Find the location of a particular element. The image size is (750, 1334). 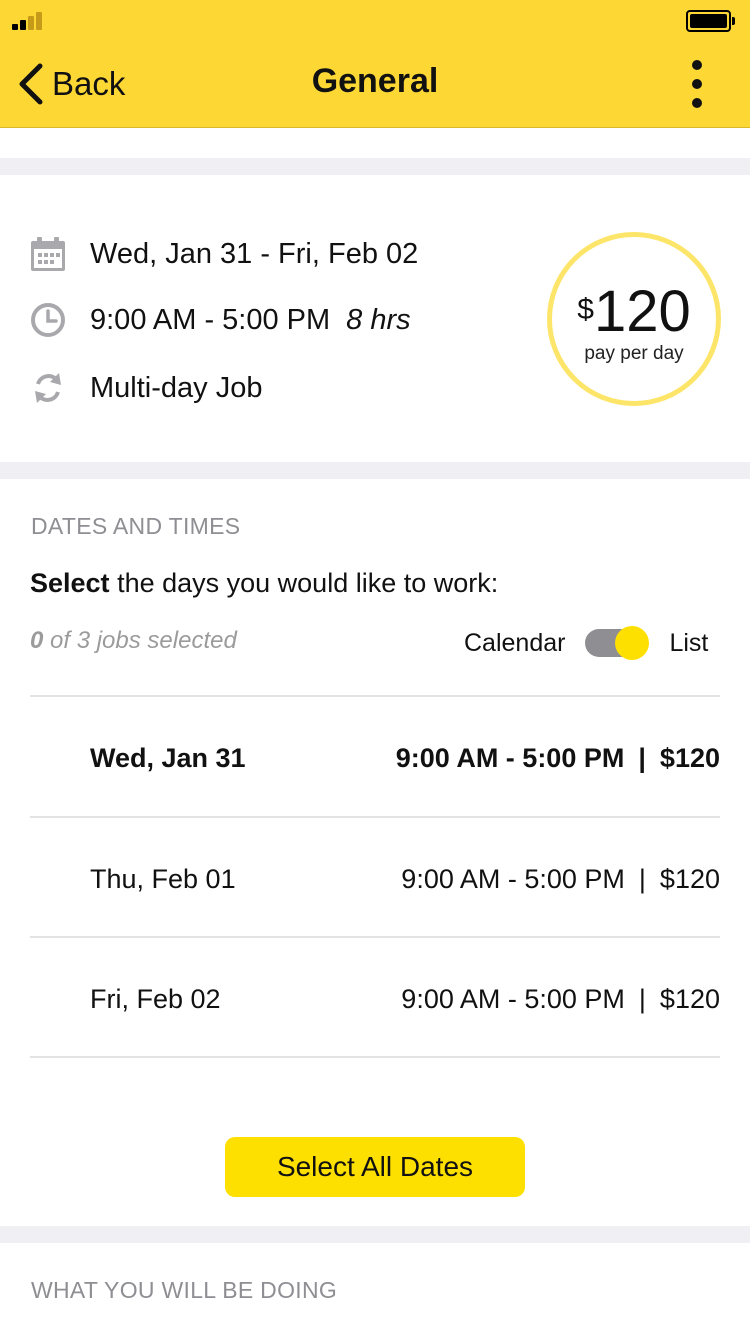

clock-icon is located at coordinates (48, 320).